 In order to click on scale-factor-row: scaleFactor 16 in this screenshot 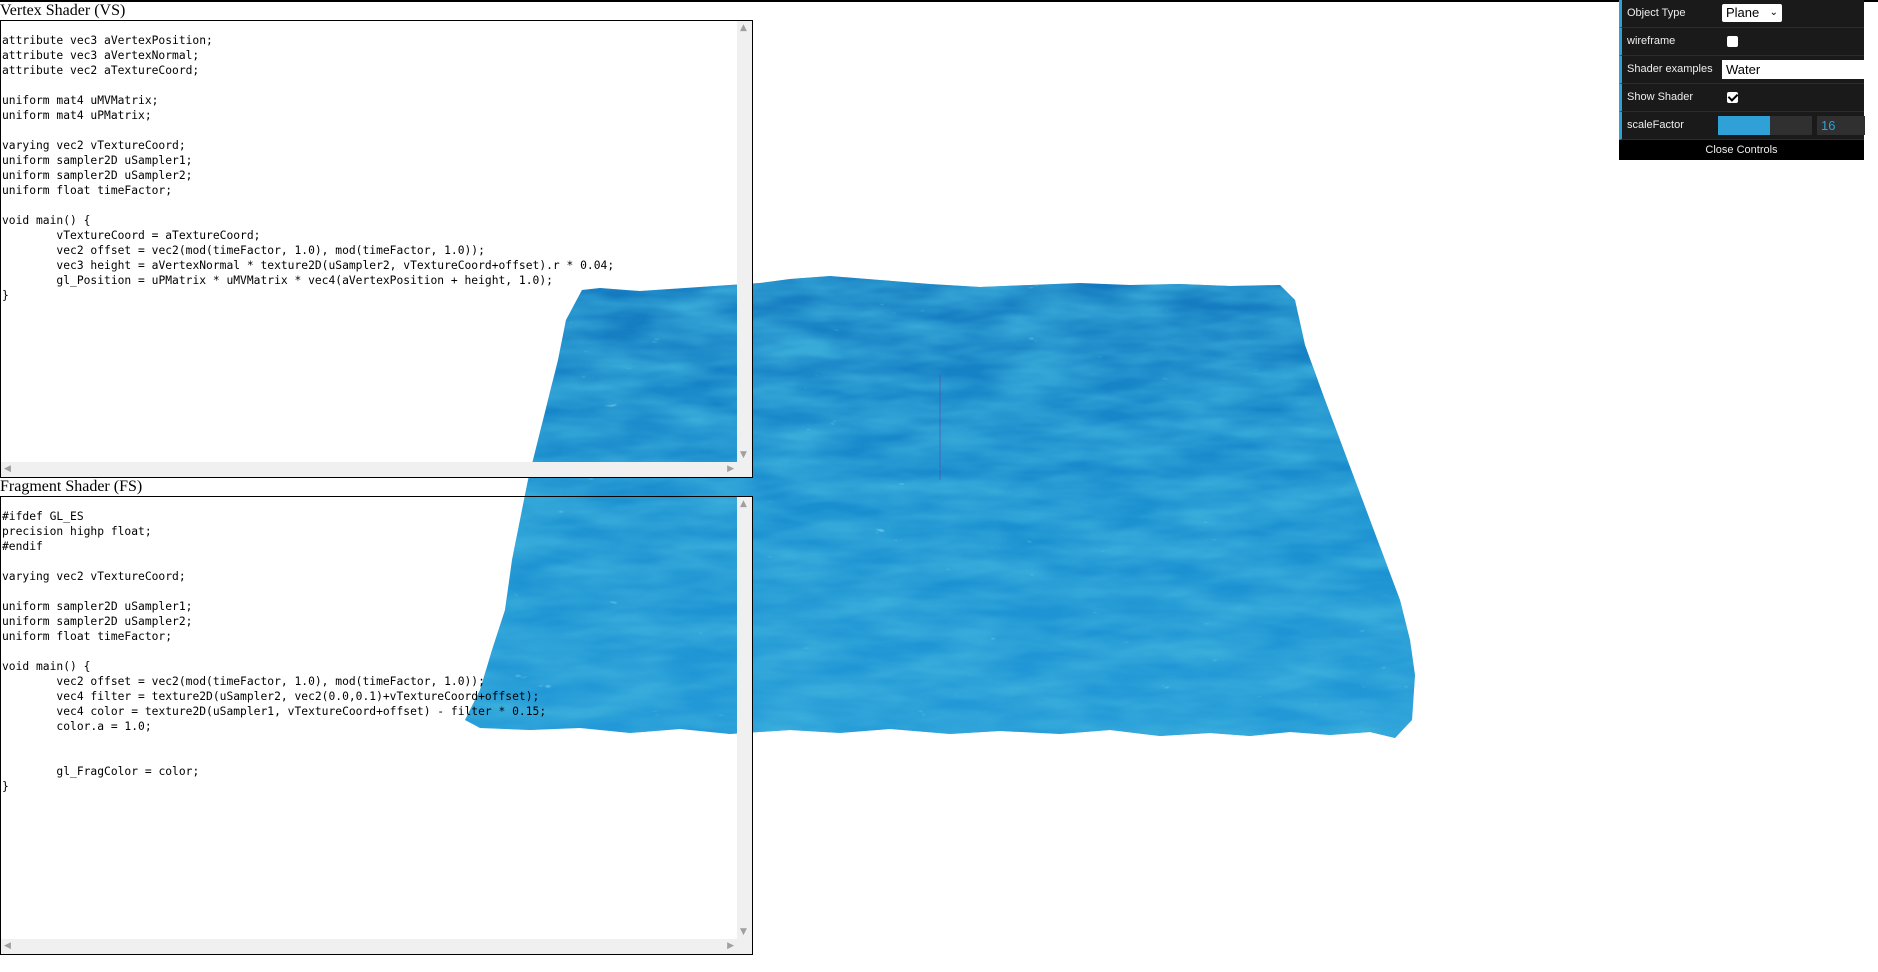, I will do `click(1742, 126)`.